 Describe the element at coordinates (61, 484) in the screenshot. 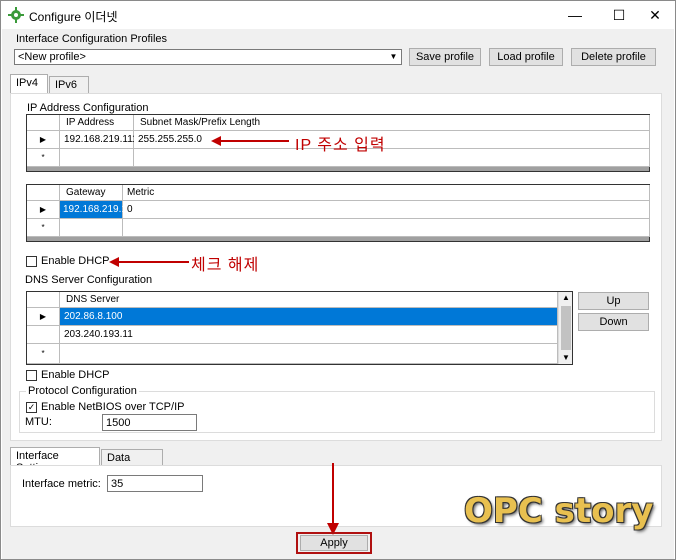

I see `interface-metric-label: Interface metric:` at that location.